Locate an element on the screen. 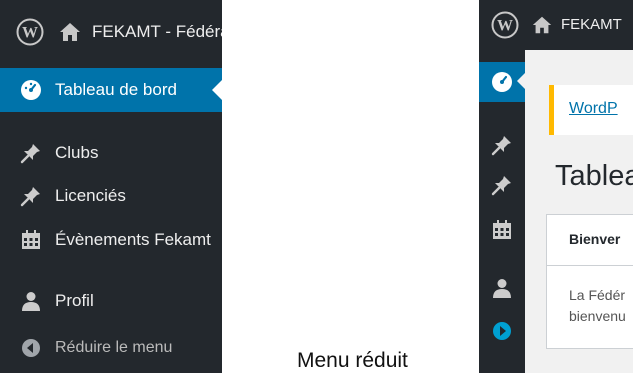  collapse-menu-button: Réduire le menu is located at coordinates (111, 348).